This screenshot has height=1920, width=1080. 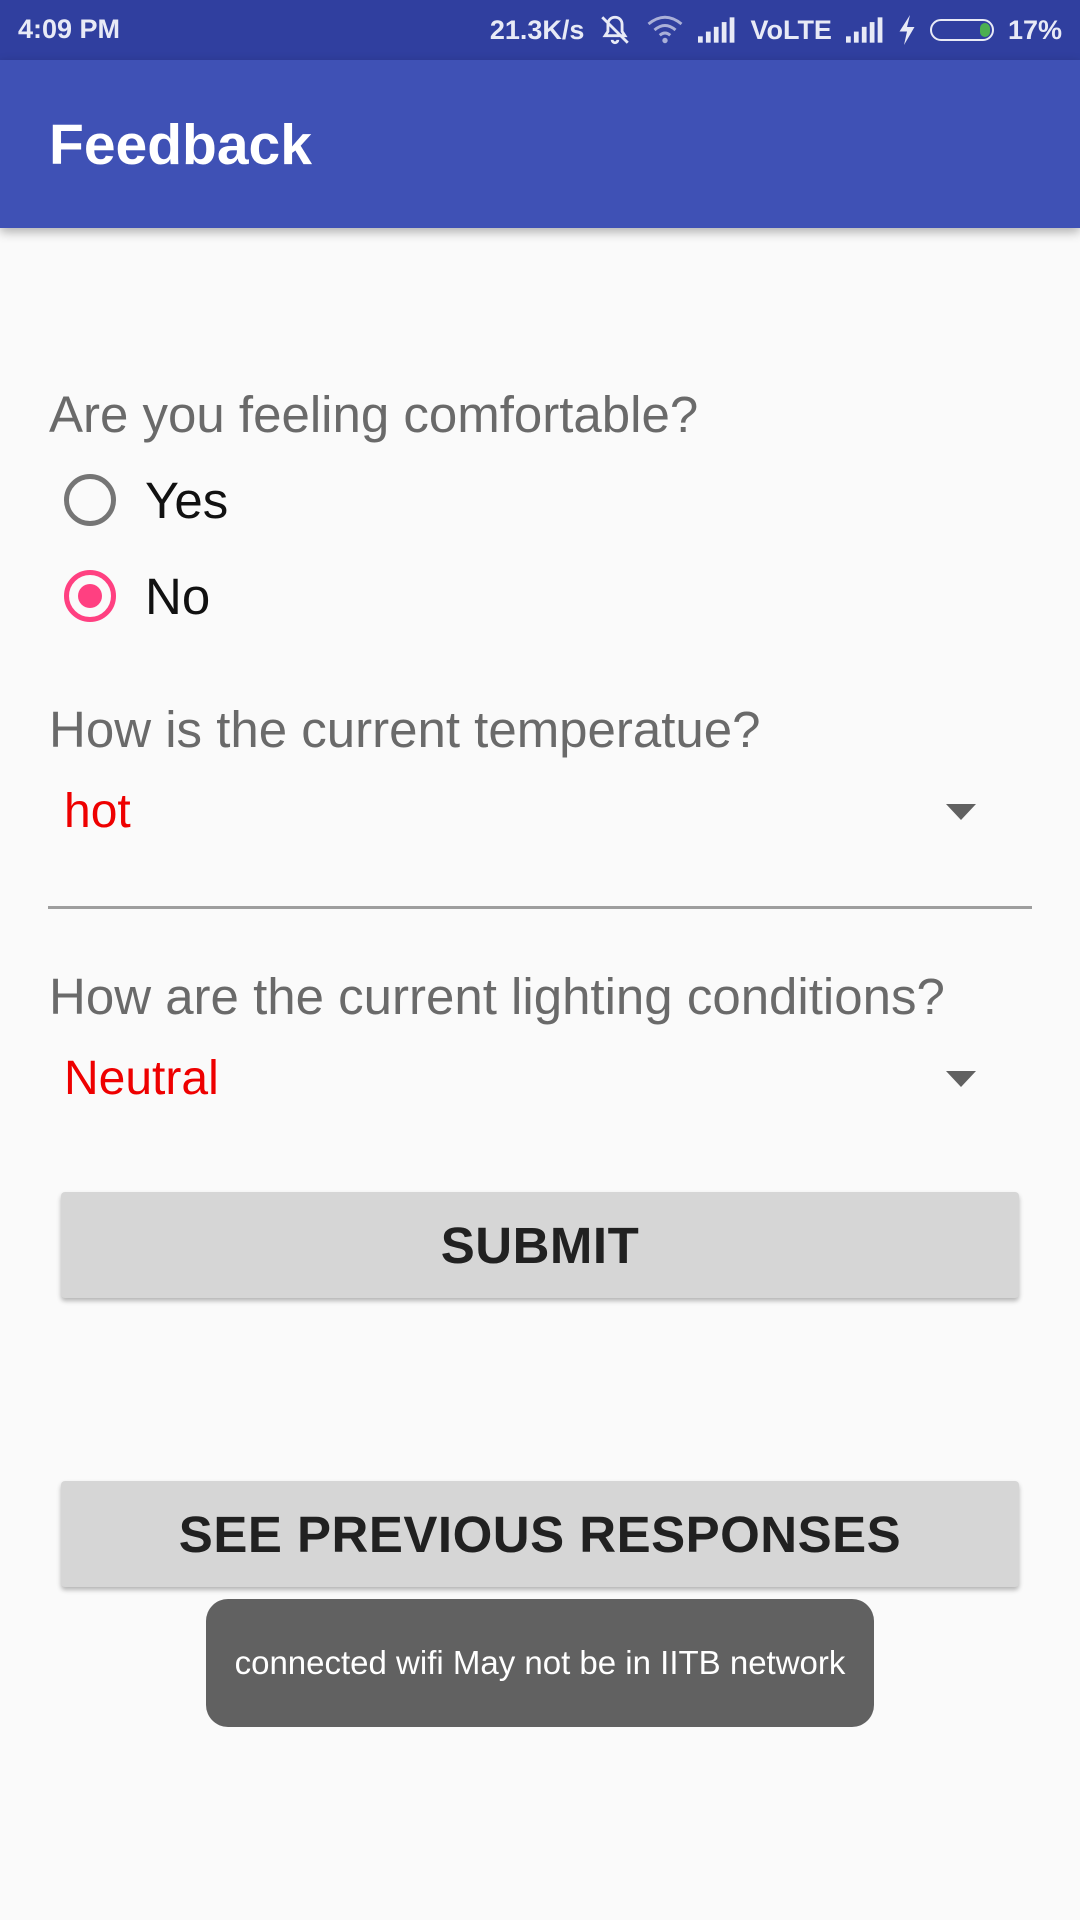 I want to click on status-time: 4:09 PM, so click(x=69, y=29).